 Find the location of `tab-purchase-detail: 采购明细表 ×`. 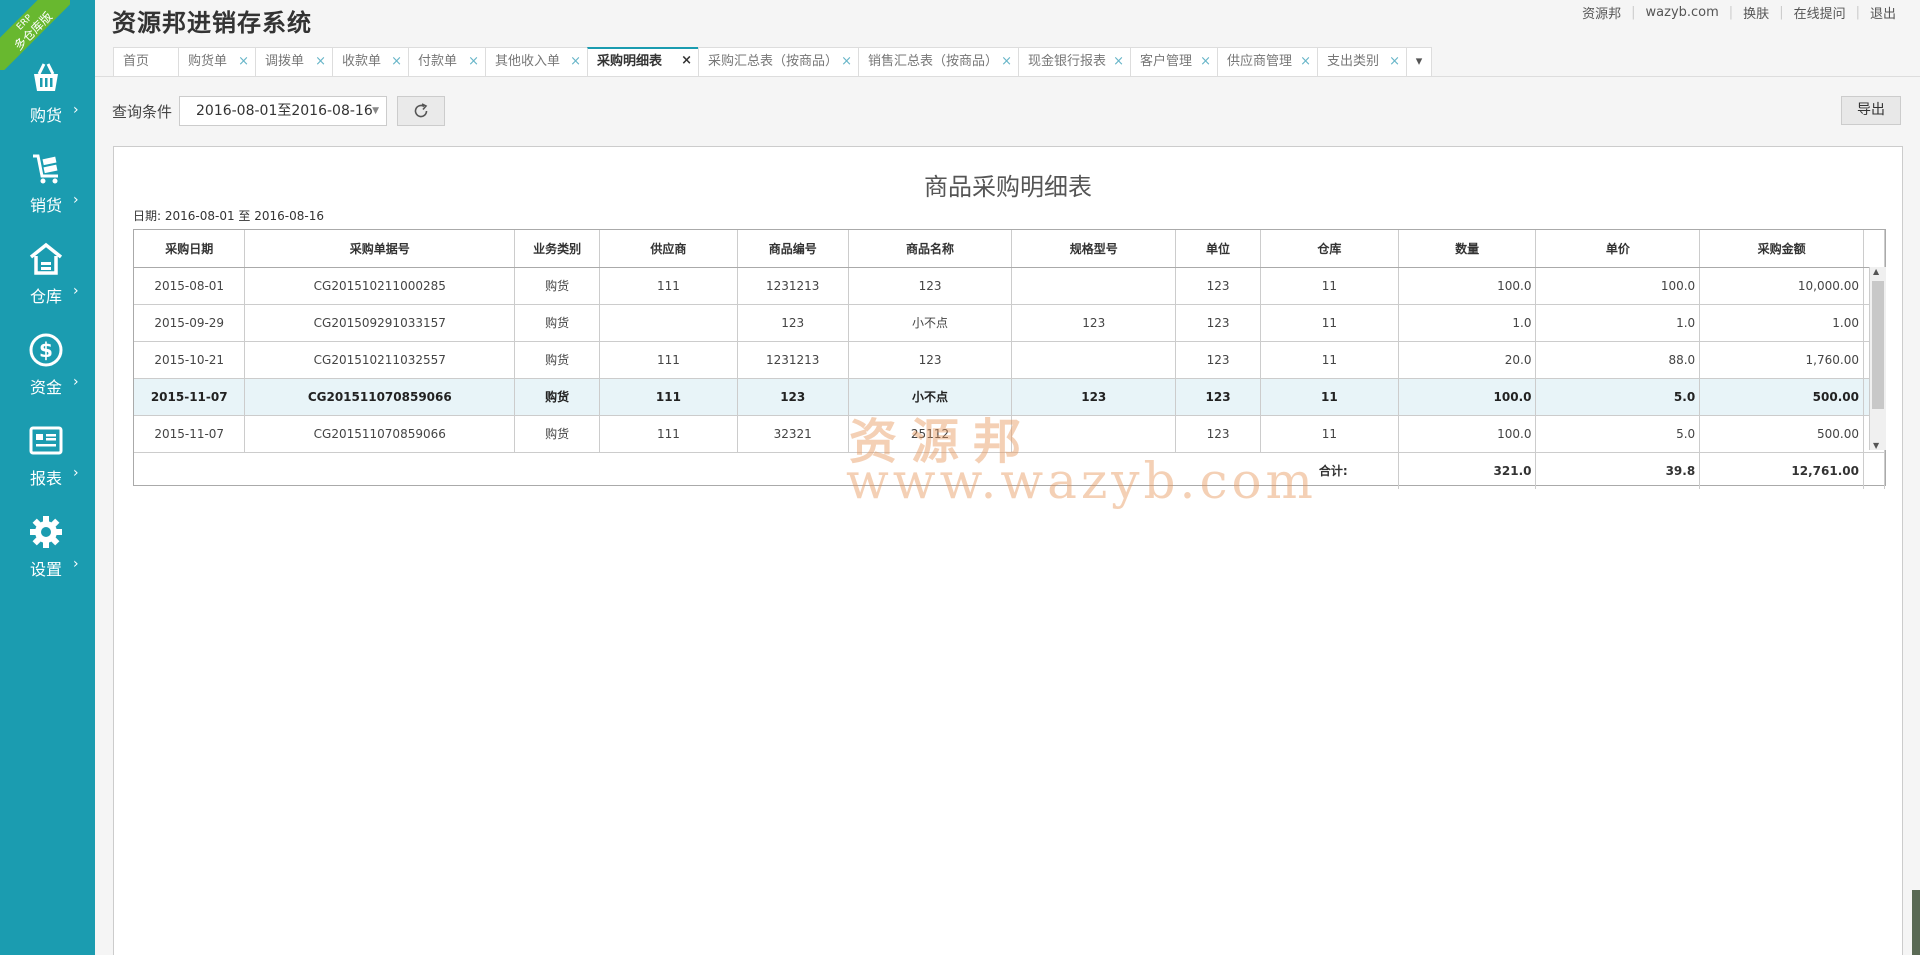

tab-purchase-detail: 采购明细表 × is located at coordinates (642, 61).